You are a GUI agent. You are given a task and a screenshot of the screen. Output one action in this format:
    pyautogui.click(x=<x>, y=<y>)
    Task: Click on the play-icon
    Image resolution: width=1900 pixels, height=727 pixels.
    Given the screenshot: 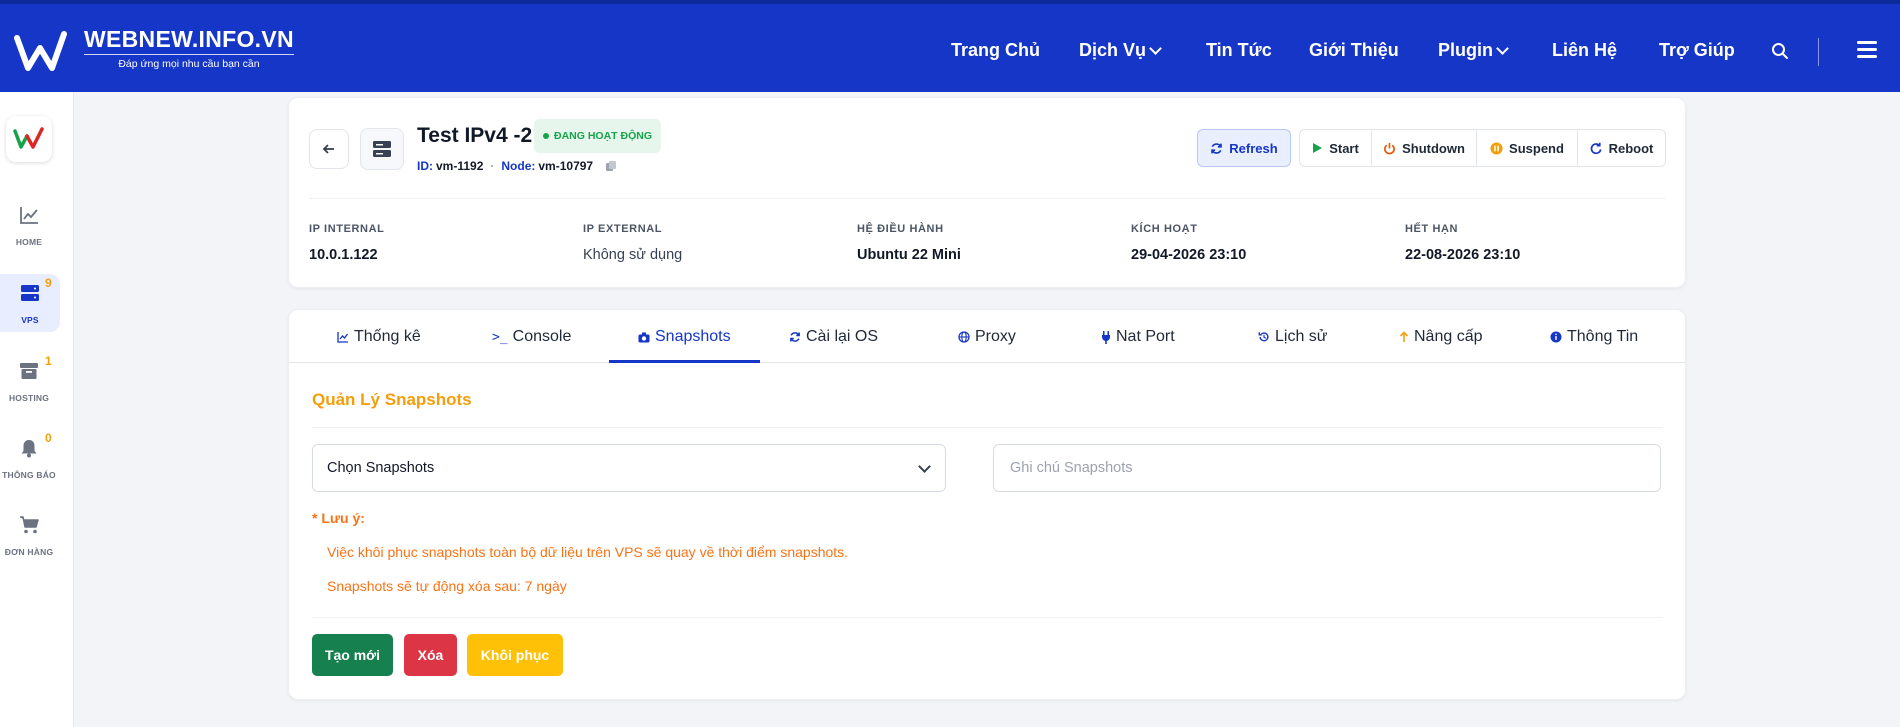 What is the action you would take?
    pyautogui.click(x=1318, y=148)
    